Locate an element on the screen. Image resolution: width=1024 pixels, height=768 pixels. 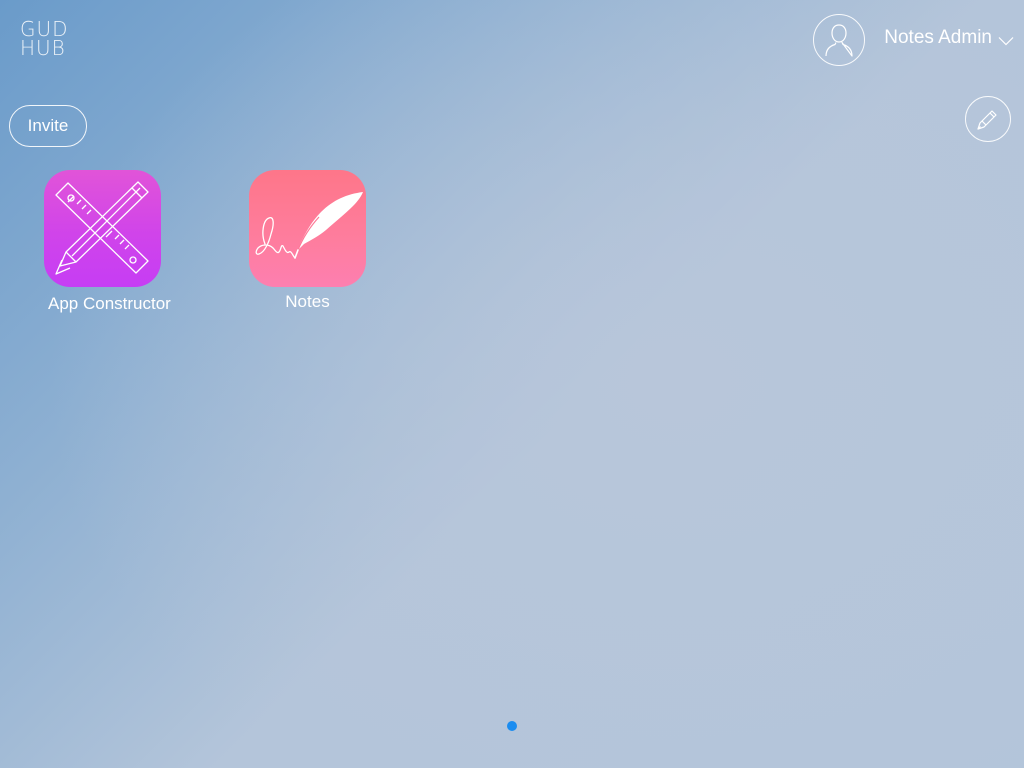
ruler-pencil-icon is located at coordinates (102, 228).